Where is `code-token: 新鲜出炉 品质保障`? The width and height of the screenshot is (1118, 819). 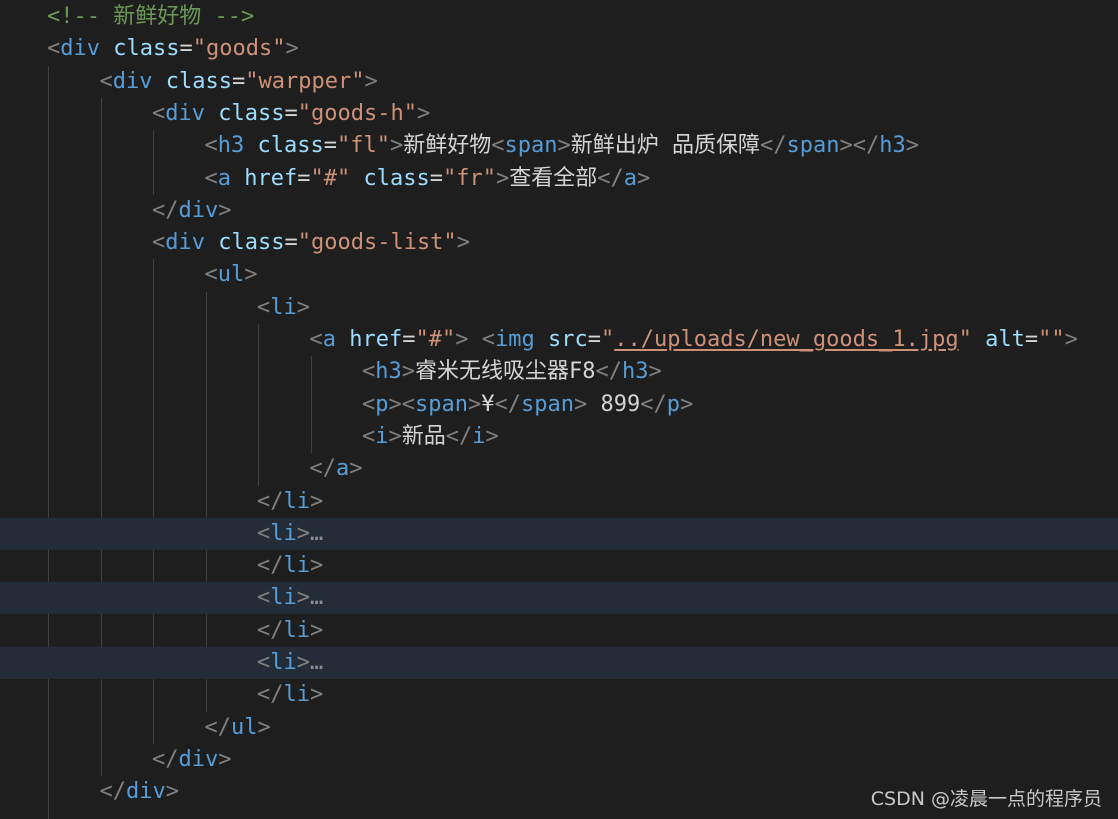
code-token: 新鲜出炉 品质保障 is located at coordinates (665, 146).